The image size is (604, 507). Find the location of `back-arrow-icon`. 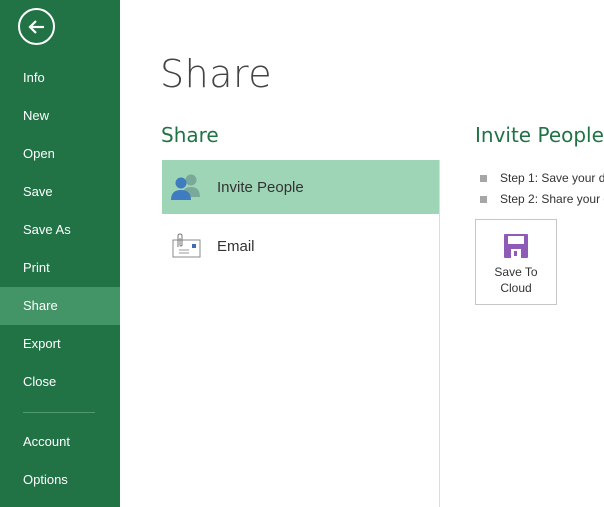

back-arrow-icon is located at coordinates (35, 26).